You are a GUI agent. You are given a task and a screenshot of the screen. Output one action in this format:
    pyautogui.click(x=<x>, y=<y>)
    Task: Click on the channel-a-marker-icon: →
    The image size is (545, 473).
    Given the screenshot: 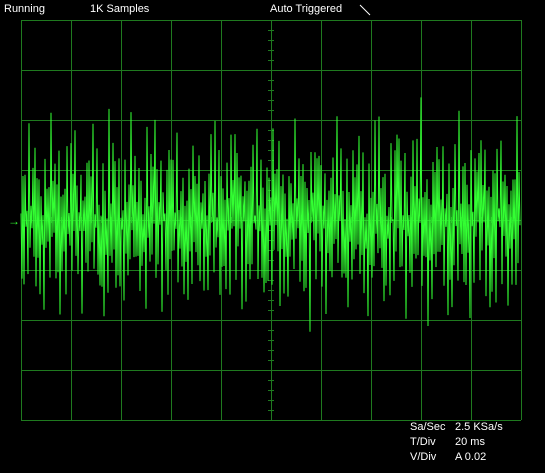 What is the action you would take?
    pyautogui.click(x=14, y=221)
    